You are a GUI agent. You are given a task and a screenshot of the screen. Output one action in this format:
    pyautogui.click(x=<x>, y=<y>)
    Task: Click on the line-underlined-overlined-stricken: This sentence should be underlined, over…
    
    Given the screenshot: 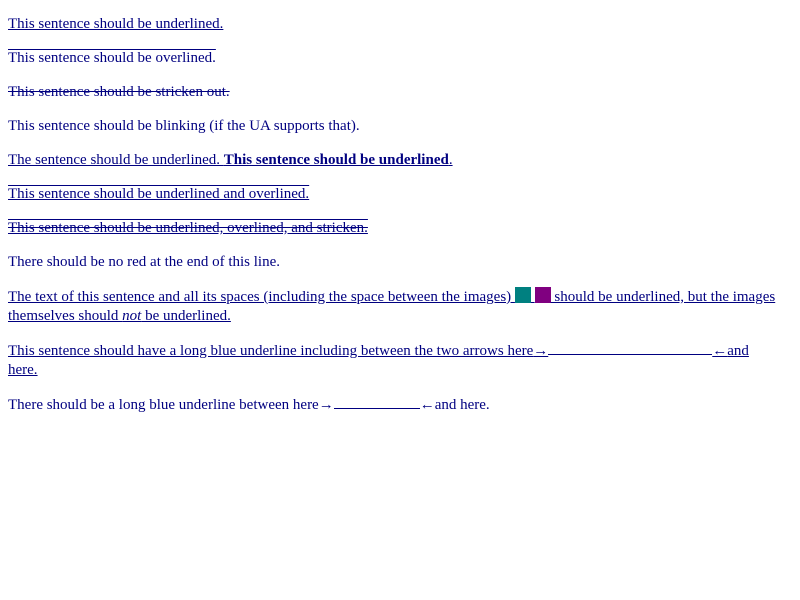 What is the action you would take?
    pyautogui.click(x=392, y=228)
    